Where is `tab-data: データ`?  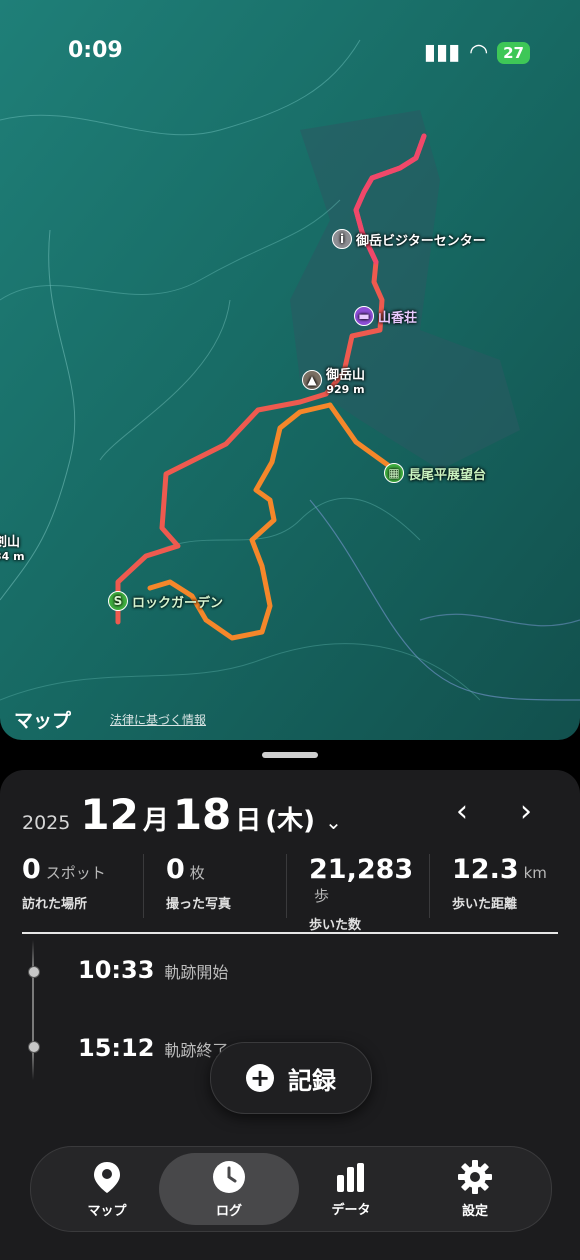 tab-data: データ is located at coordinates (351, 1189).